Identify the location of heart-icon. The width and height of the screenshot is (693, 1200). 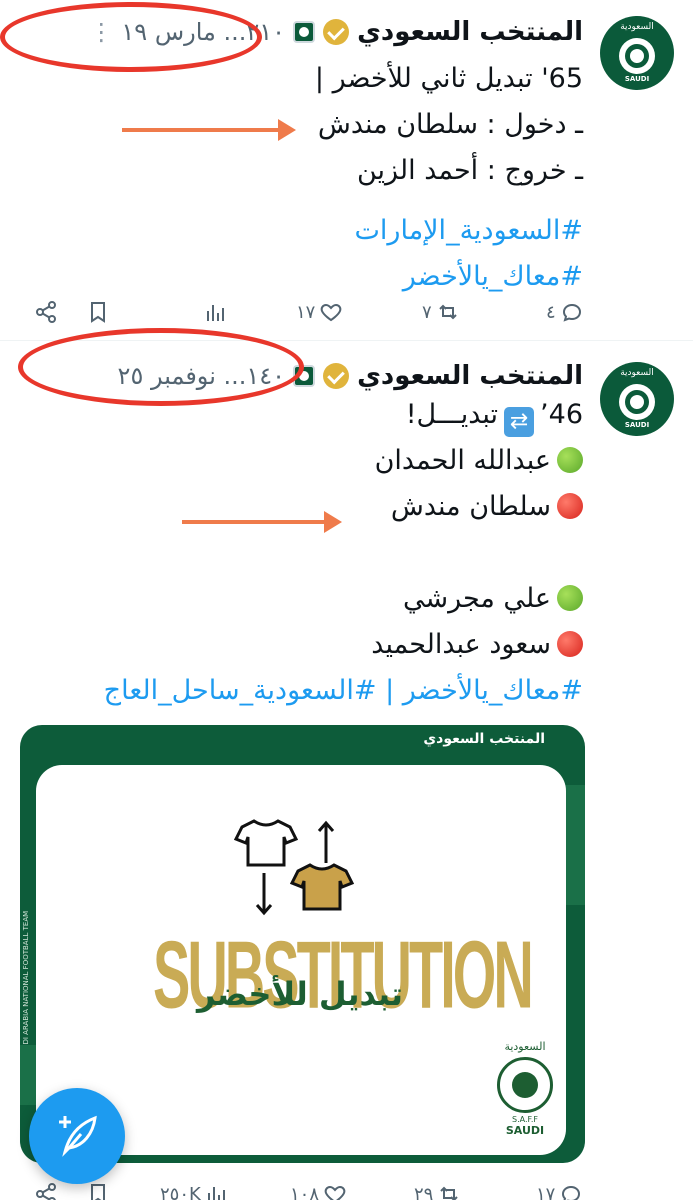
(335, 1192).